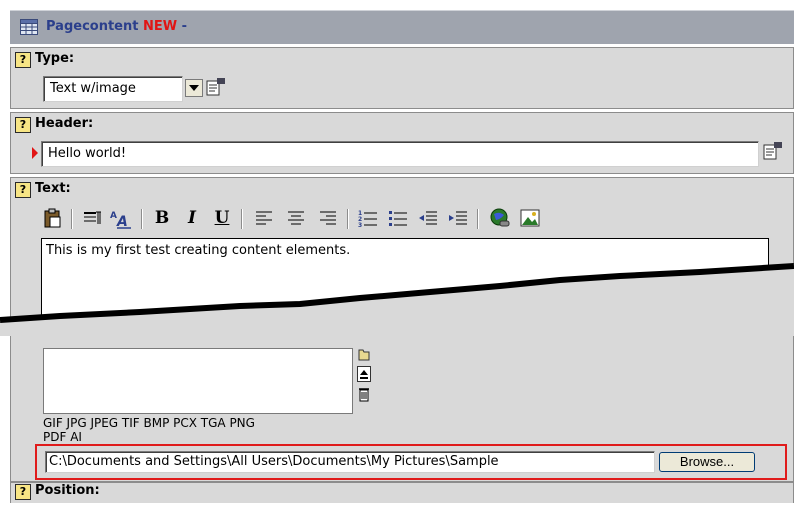 The height and width of the screenshot is (505, 794). Describe the element at coordinates (398, 218) in the screenshot. I see `unordered-list-icon` at that location.